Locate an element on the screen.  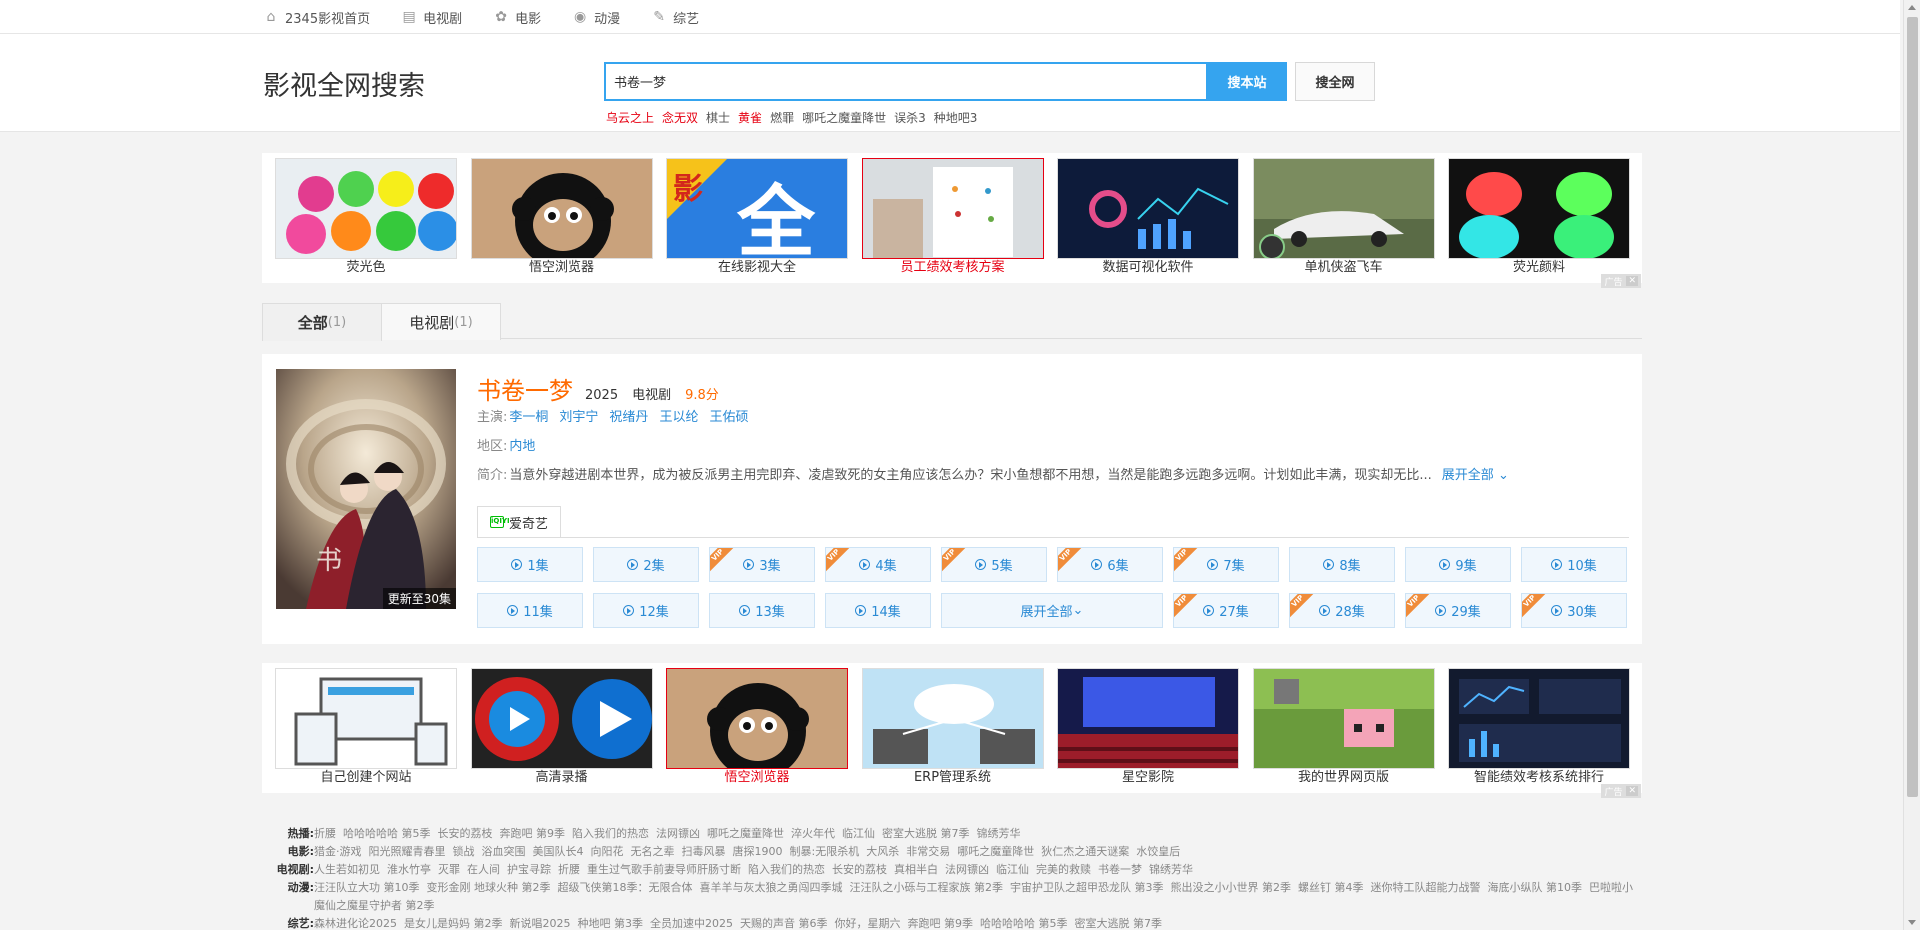
episode-button: VIP 6集 is located at coordinates (1110, 564).